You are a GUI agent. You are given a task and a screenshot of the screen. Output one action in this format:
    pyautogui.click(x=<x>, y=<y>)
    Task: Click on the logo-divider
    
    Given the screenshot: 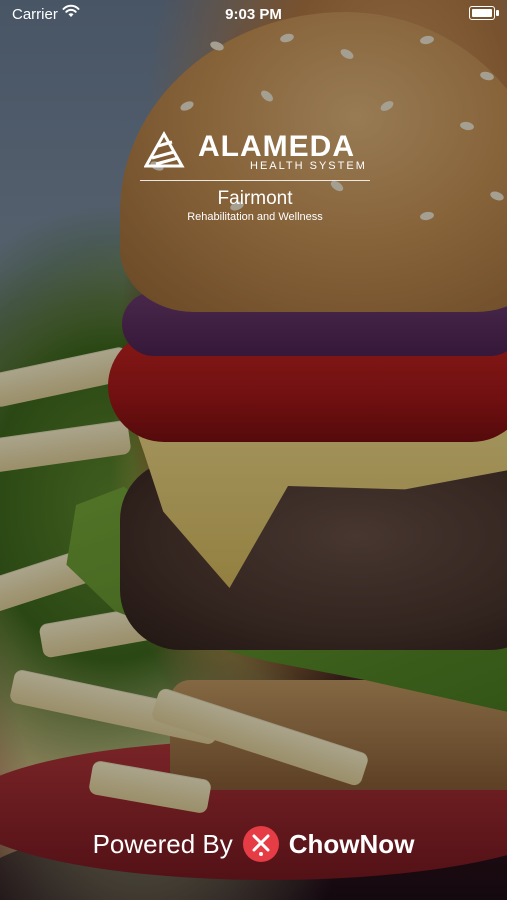 What is the action you would take?
    pyautogui.click(x=255, y=180)
    